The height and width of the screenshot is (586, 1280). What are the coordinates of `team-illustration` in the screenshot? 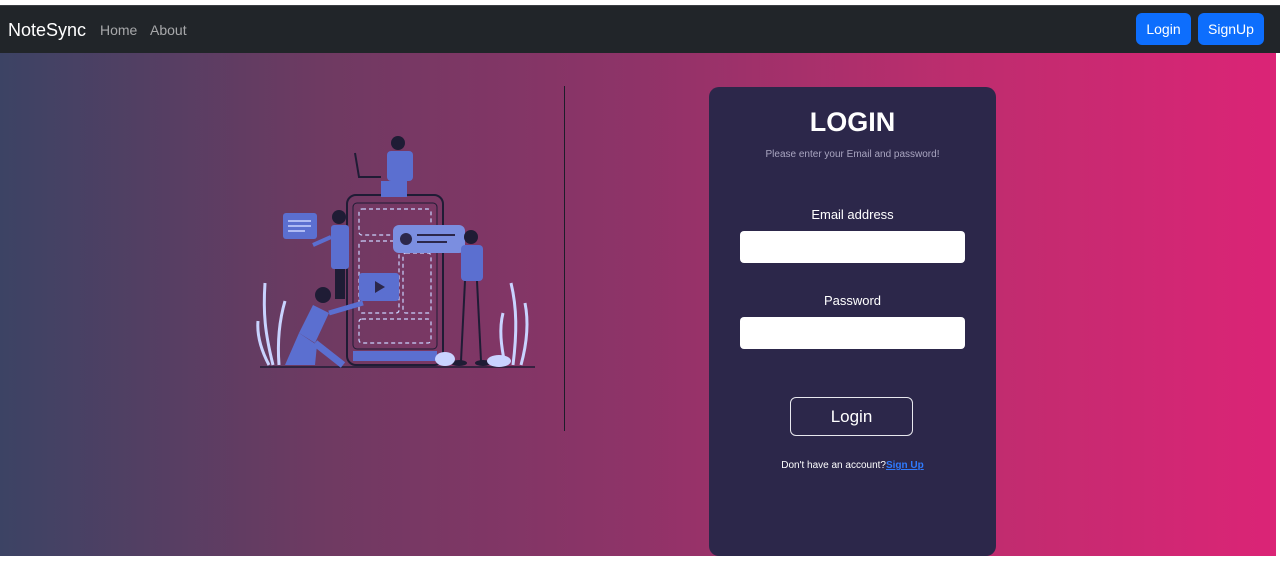 It's located at (395, 252).